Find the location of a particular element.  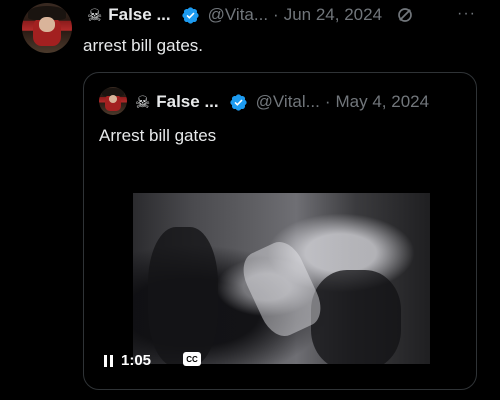

grok-icon is located at coordinates (405, 15).